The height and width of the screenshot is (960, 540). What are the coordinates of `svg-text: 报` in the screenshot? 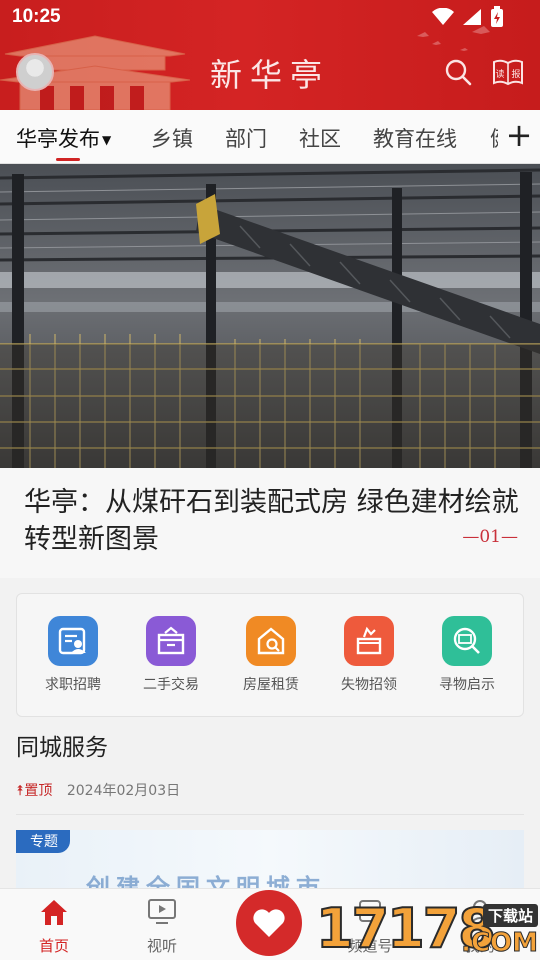 It's located at (515, 74).